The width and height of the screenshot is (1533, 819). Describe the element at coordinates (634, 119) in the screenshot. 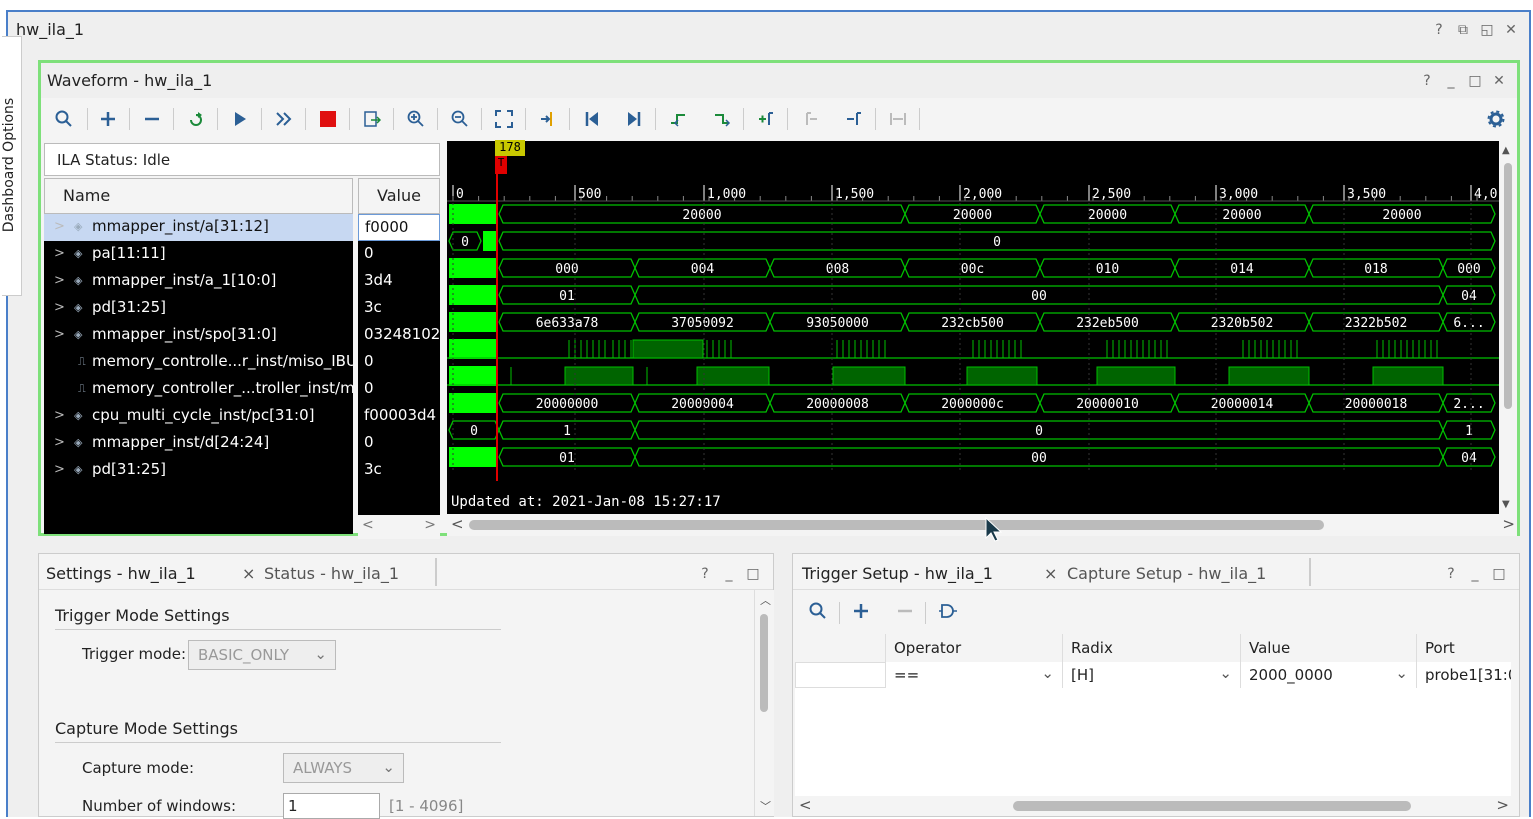

I see `go-to-end-icon` at that location.